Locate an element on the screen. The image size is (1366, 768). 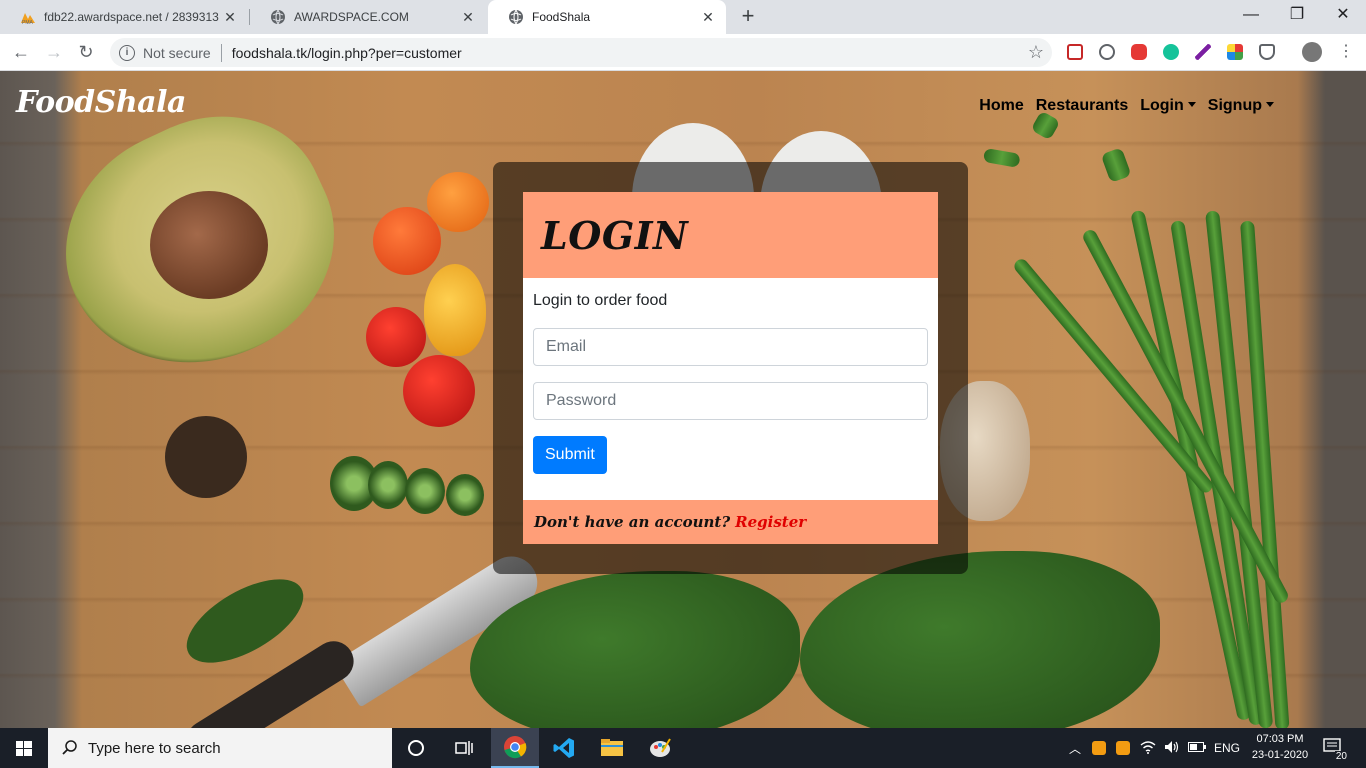
login-heading: LOGIN is located at coordinates (615, 235).